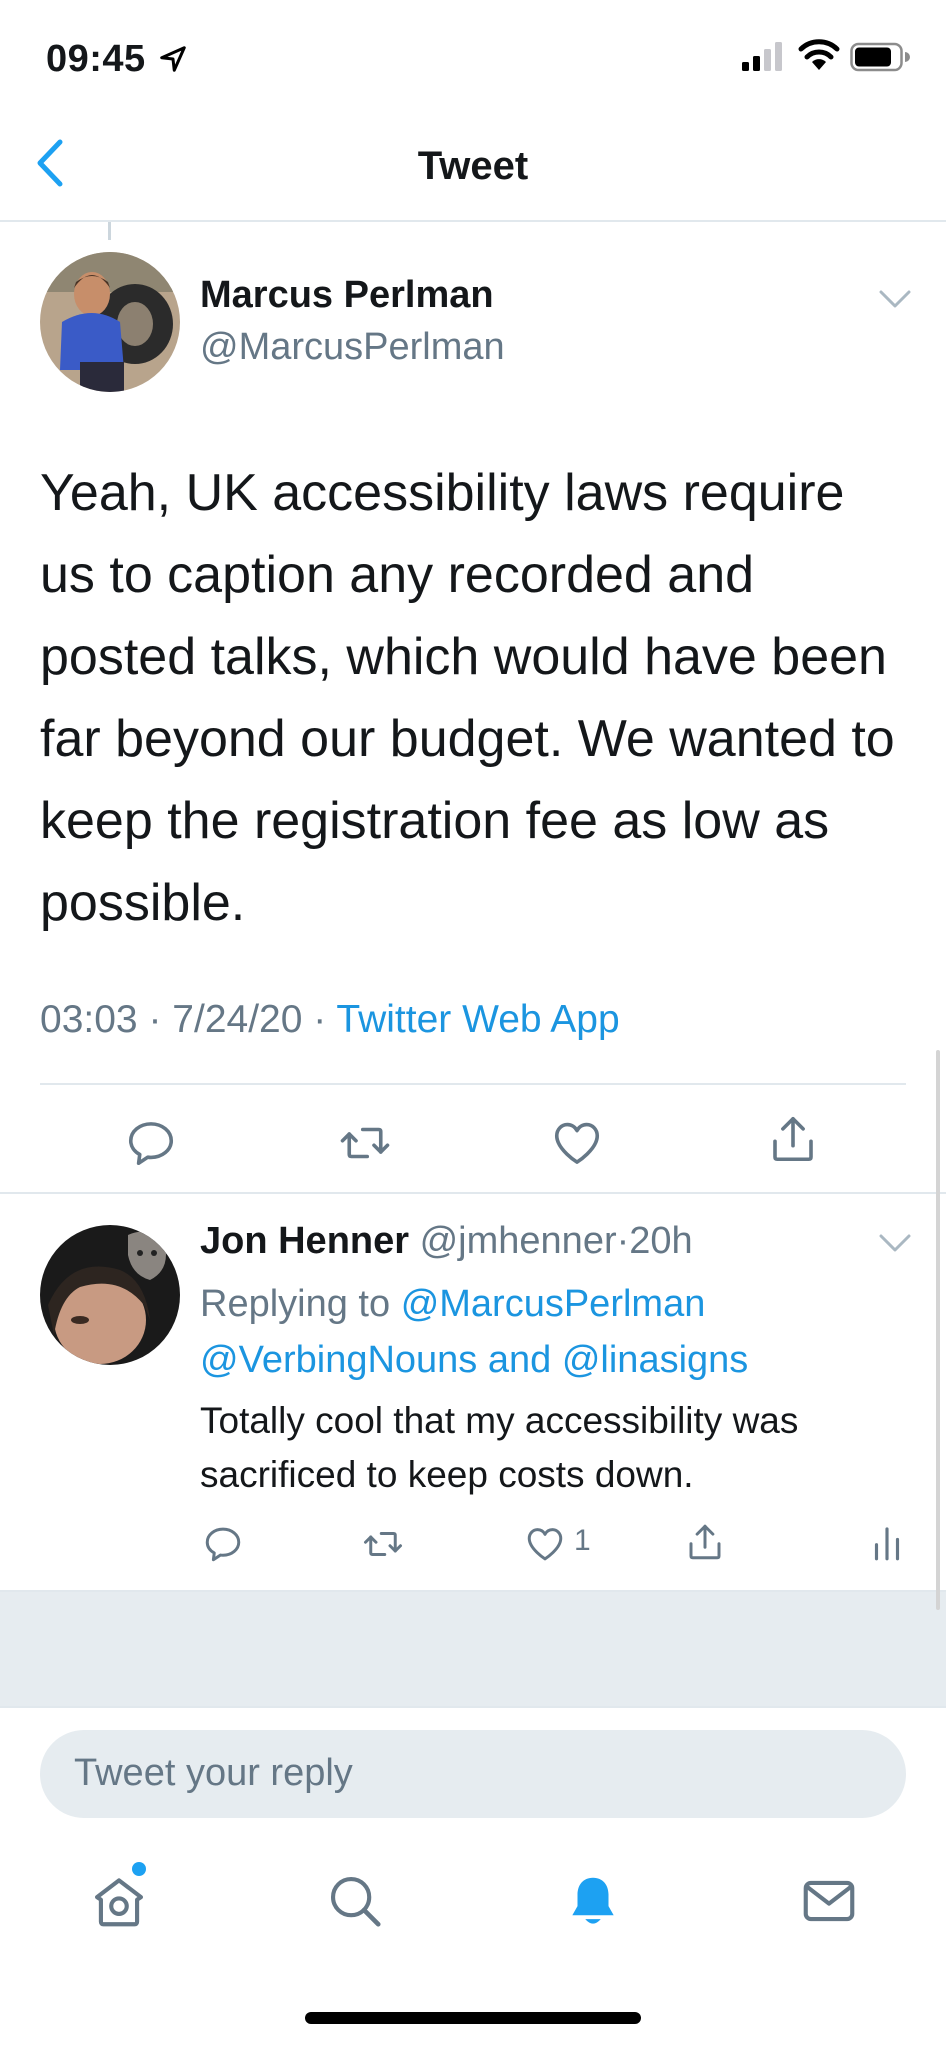 The width and height of the screenshot is (946, 2048). What do you see at coordinates (304, 1241) in the screenshot?
I see `reply-author-name: Jon Henner` at bounding box center [304, 1241].